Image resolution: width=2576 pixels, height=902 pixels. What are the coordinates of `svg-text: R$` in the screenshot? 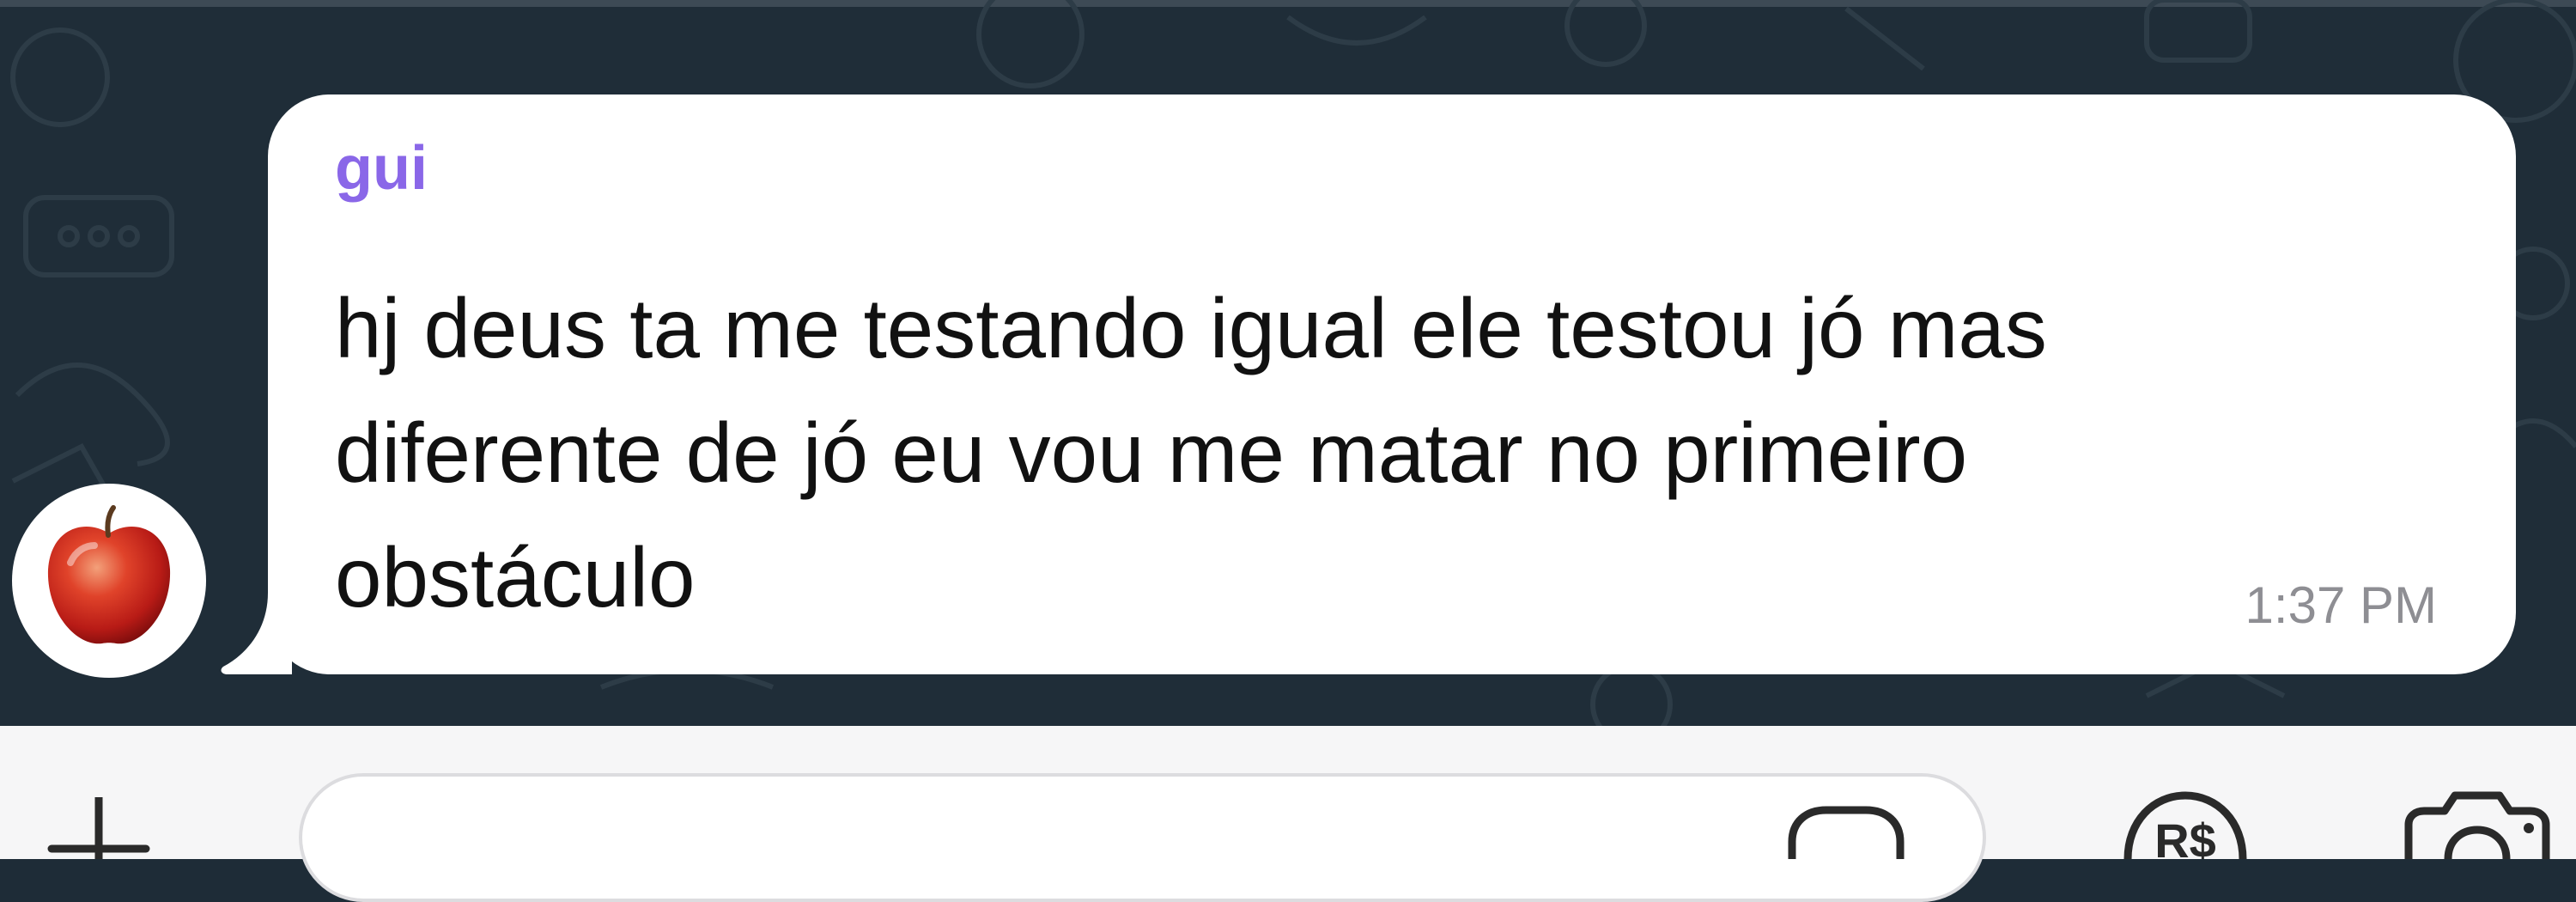 It's located at (2185, 836).